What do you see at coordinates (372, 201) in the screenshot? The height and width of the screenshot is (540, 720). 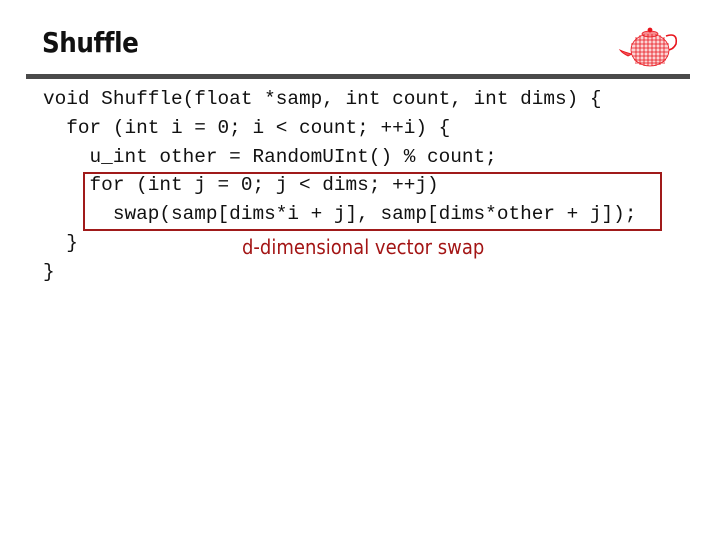 I see `highlight-box` at bounding box center [372, 201].